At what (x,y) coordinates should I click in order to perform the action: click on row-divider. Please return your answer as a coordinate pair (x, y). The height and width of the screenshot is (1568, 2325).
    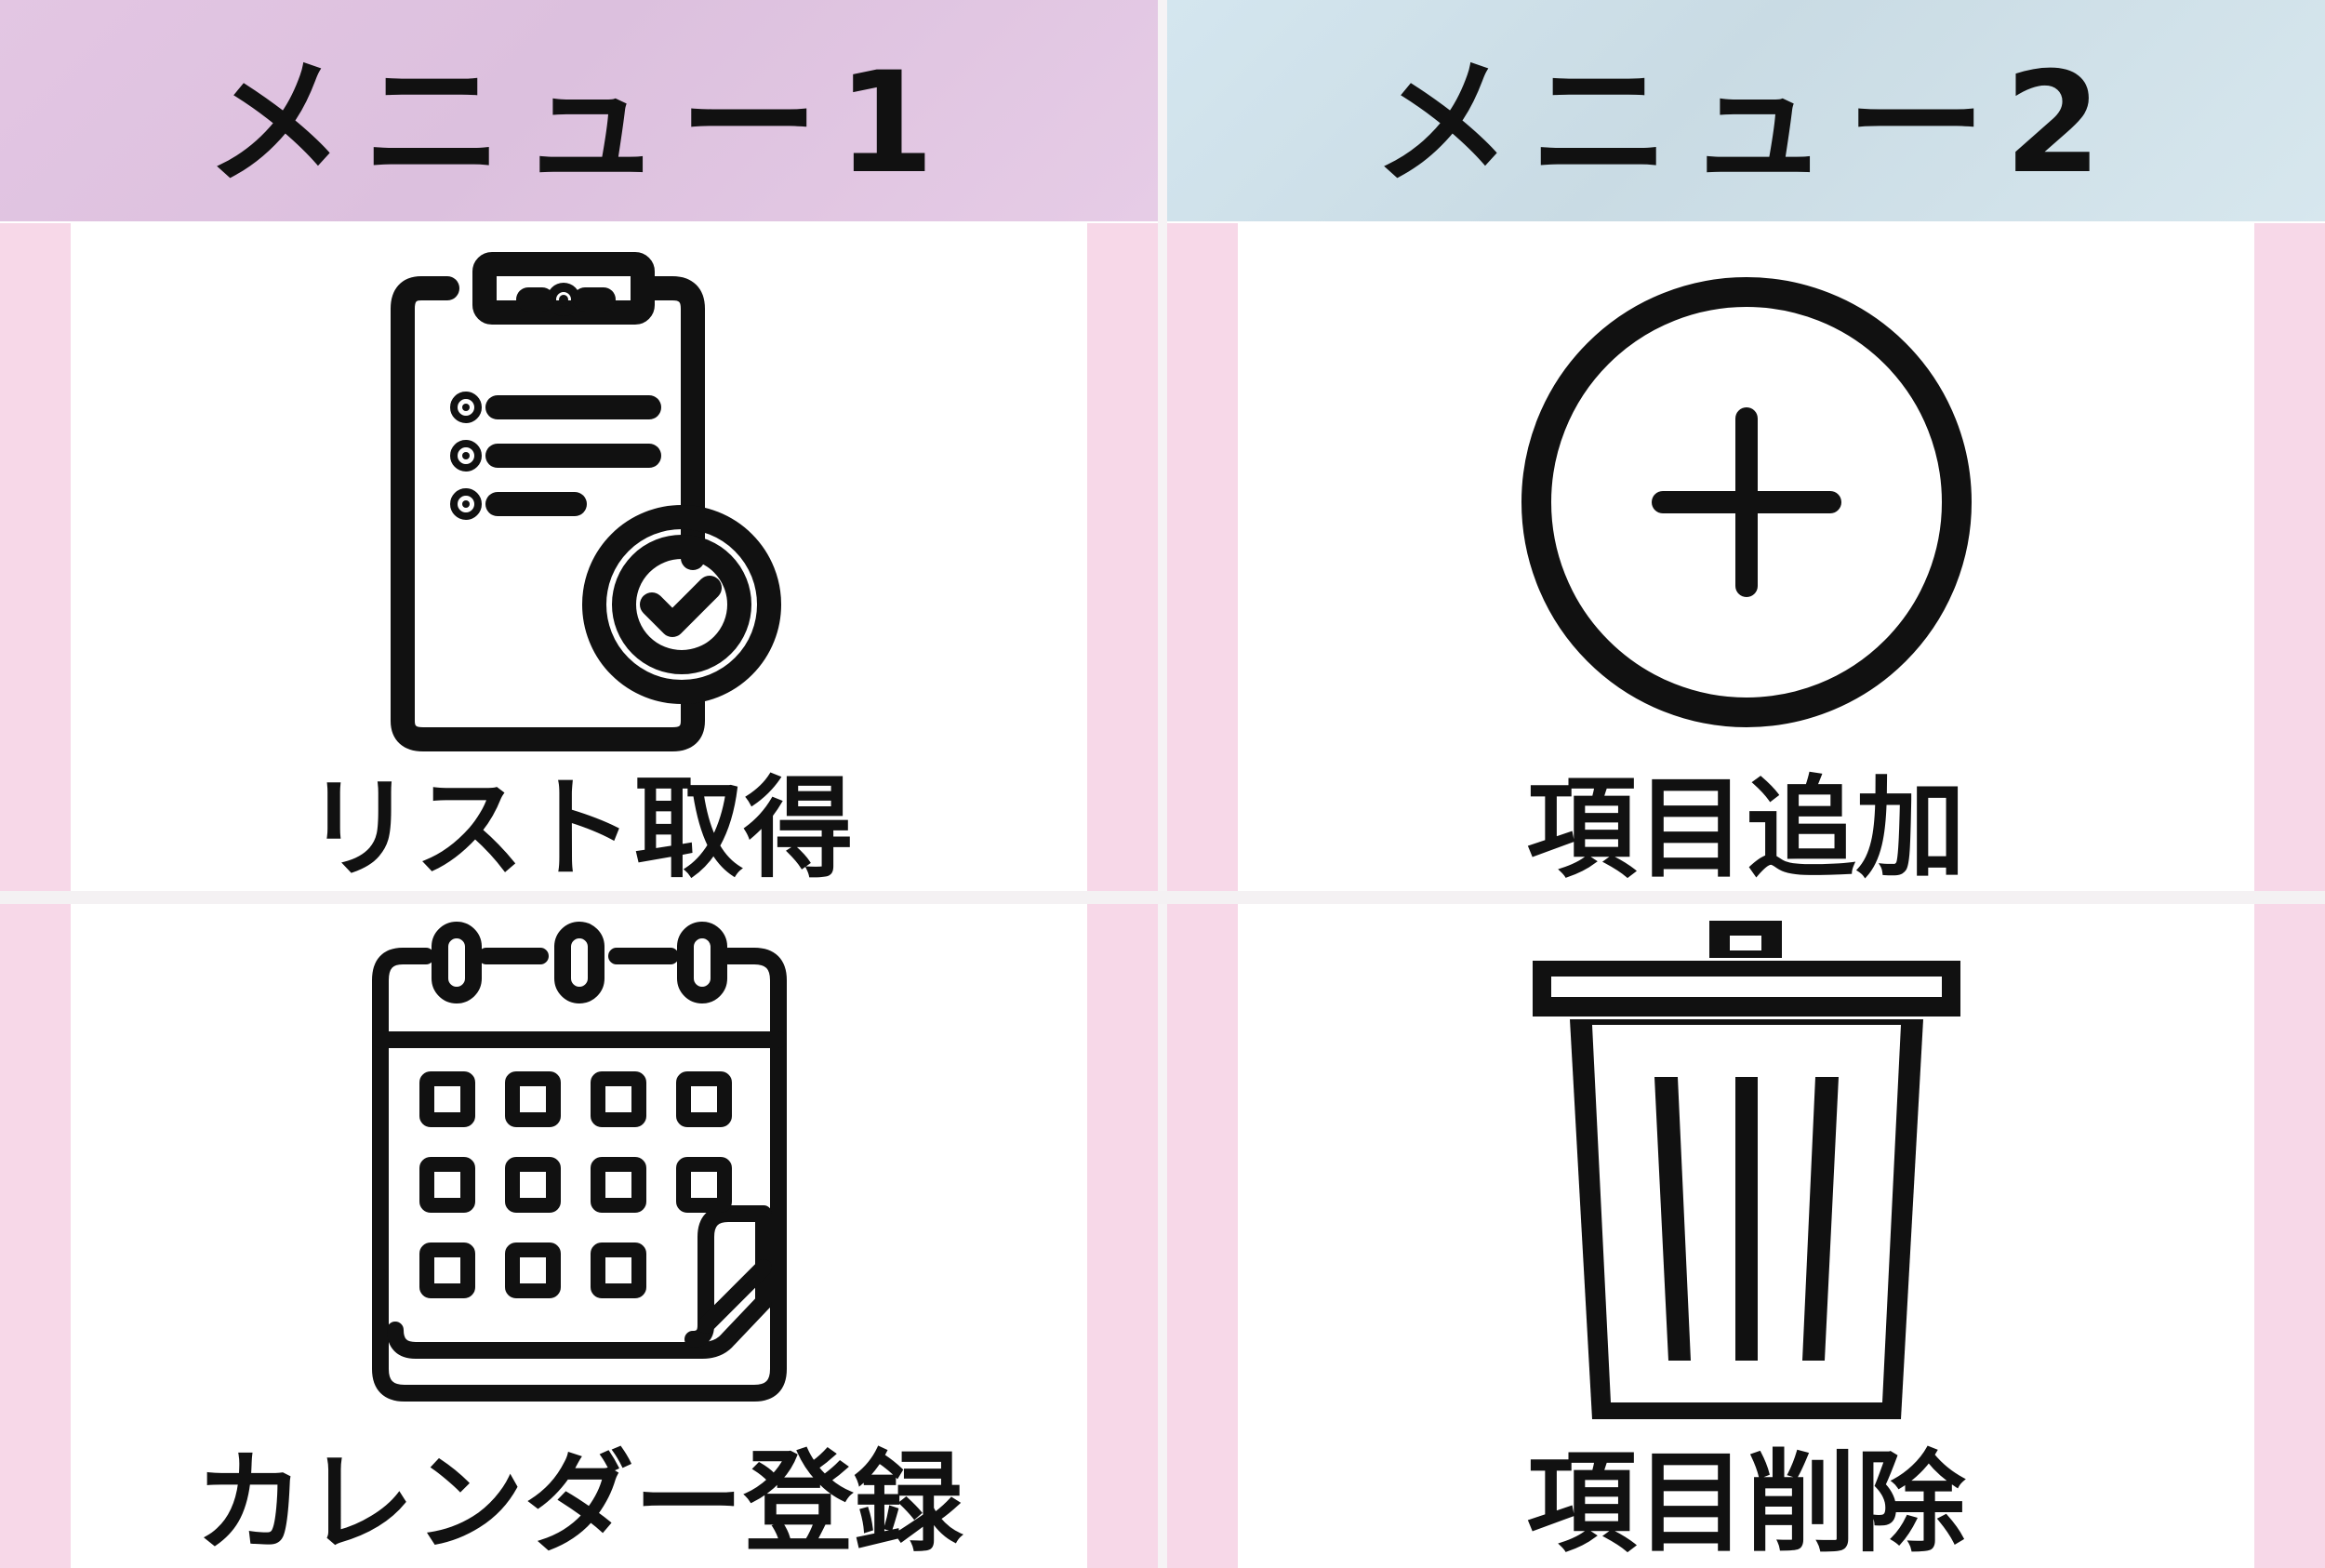
    Looking at the image, I should click on (1162, 897).